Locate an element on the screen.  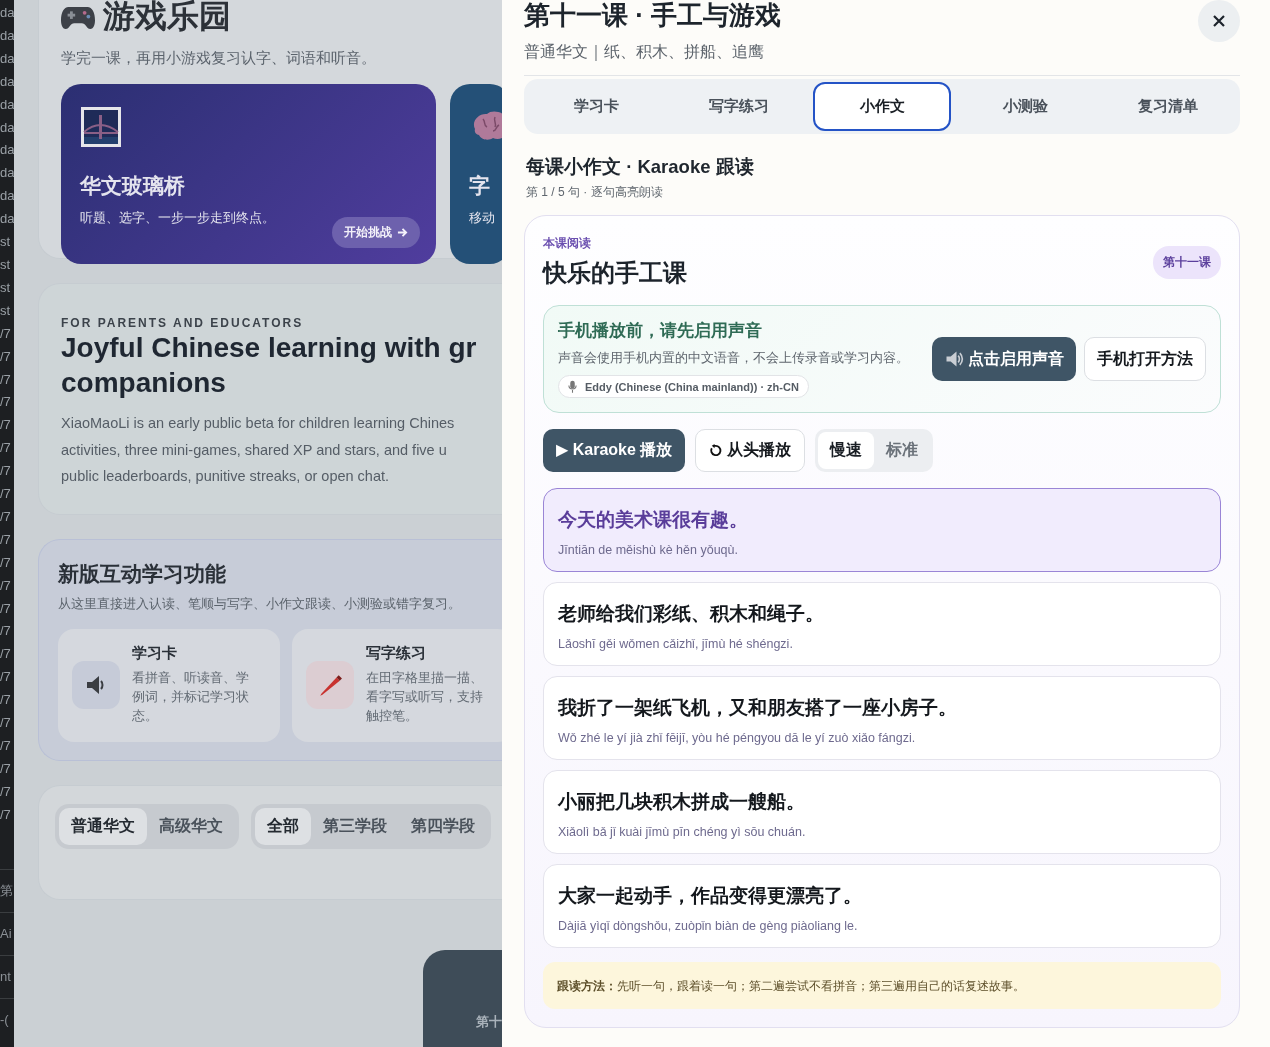
eyebrow-label: FOR PARENTS AND EDUCATORS is located at coordinates (183, 323).